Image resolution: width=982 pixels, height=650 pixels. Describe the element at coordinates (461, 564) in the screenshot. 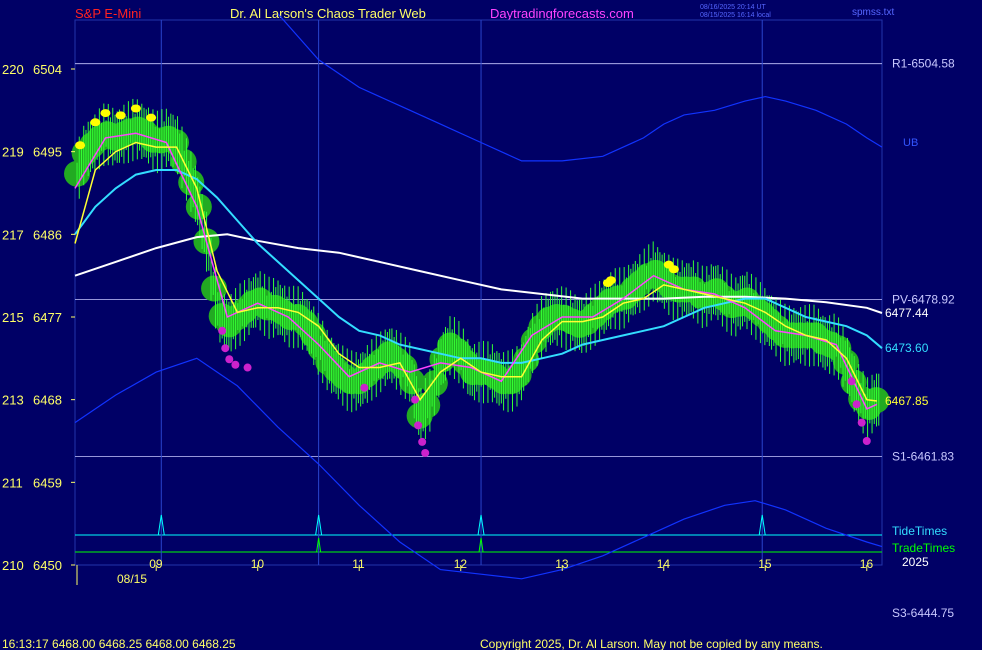

I see `x-tick-label: 12` at that location.